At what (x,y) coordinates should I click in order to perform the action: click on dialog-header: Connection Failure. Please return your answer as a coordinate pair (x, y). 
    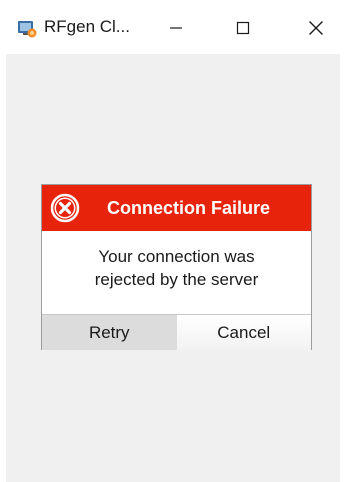
    Looking at the image, I should click on (176, 208).